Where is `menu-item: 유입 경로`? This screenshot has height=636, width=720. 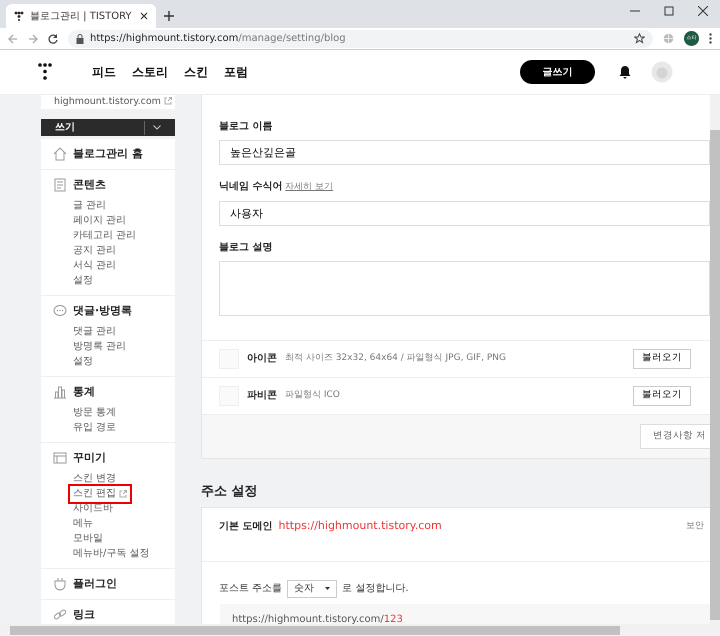 menu-item: 유입 경로 is located at coordinates (94, 428).